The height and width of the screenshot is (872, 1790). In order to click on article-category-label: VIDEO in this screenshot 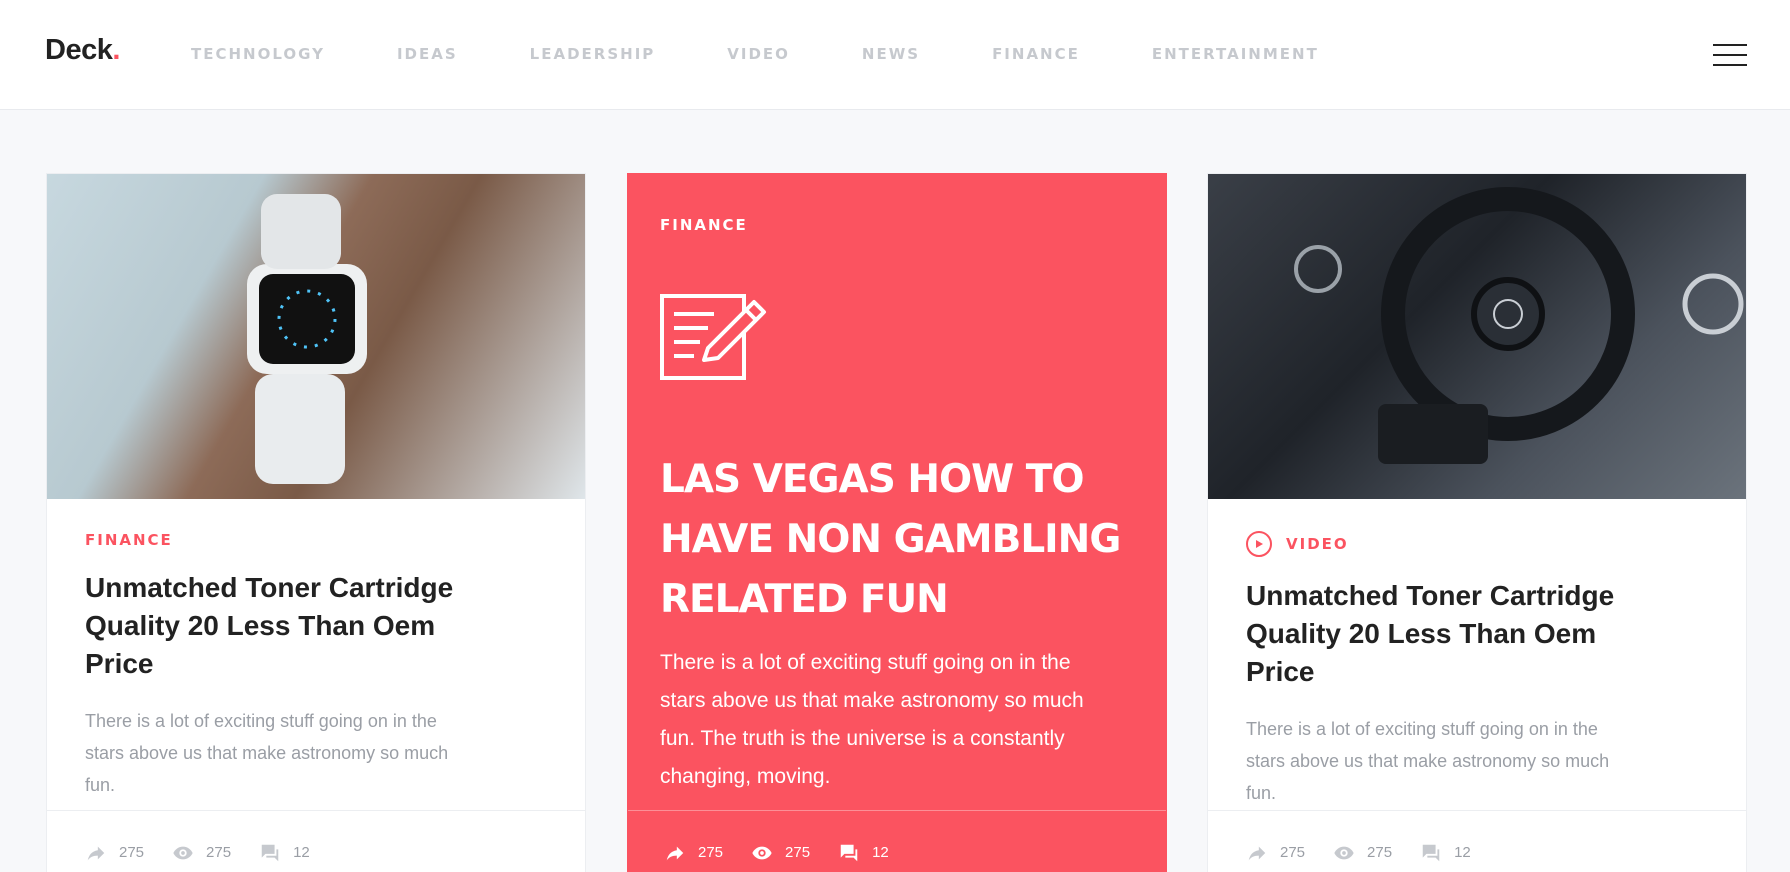, I will do `click(1317, 544)`.